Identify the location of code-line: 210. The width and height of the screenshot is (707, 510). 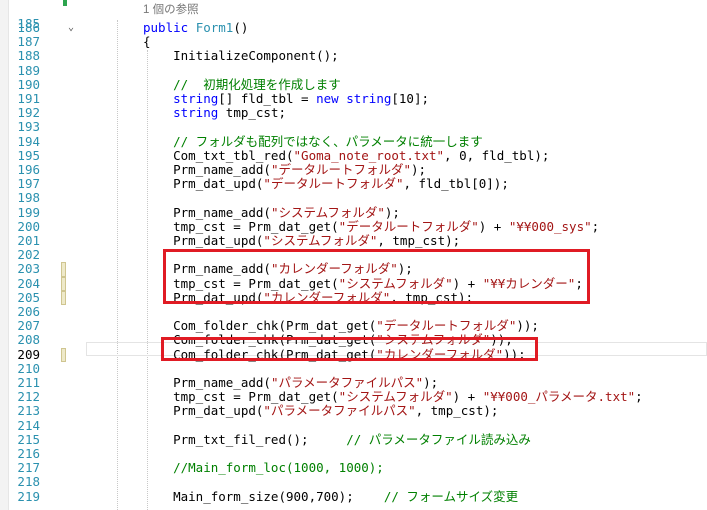
(353, 368).